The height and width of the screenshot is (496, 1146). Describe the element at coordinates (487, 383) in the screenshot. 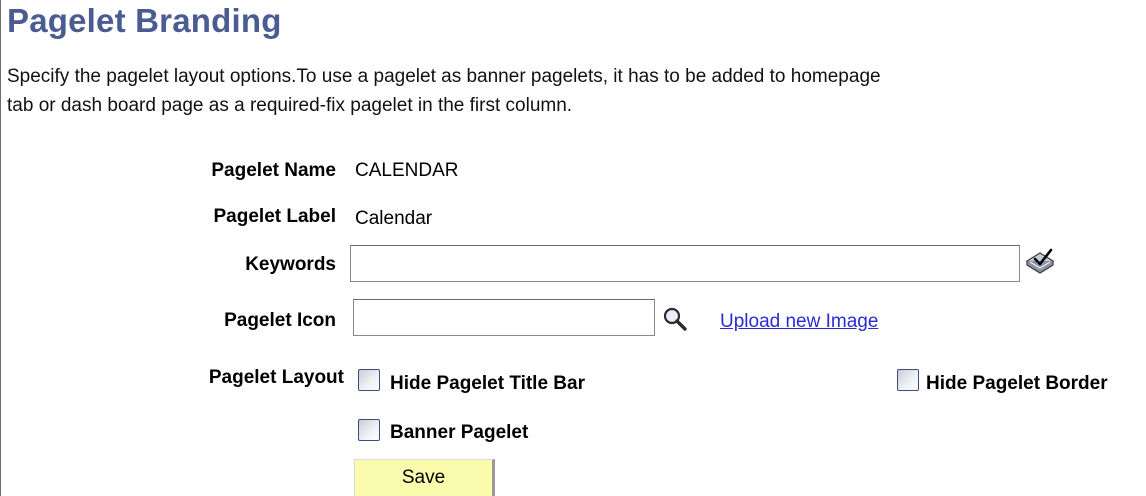

I see `hide-title-bar-label: Hide Pagelet Title Bar` at that location.